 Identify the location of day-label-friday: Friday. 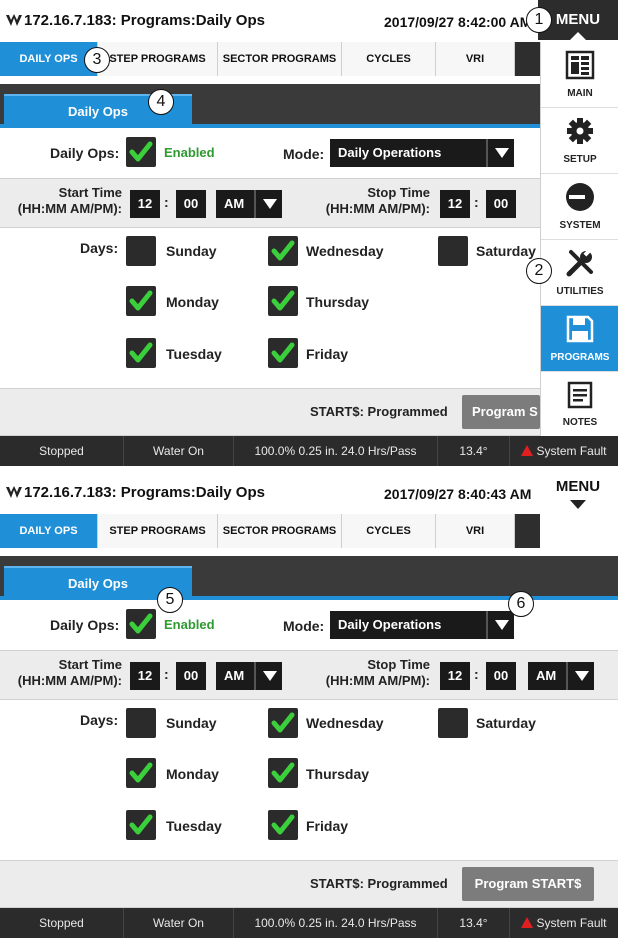
(327, 826).